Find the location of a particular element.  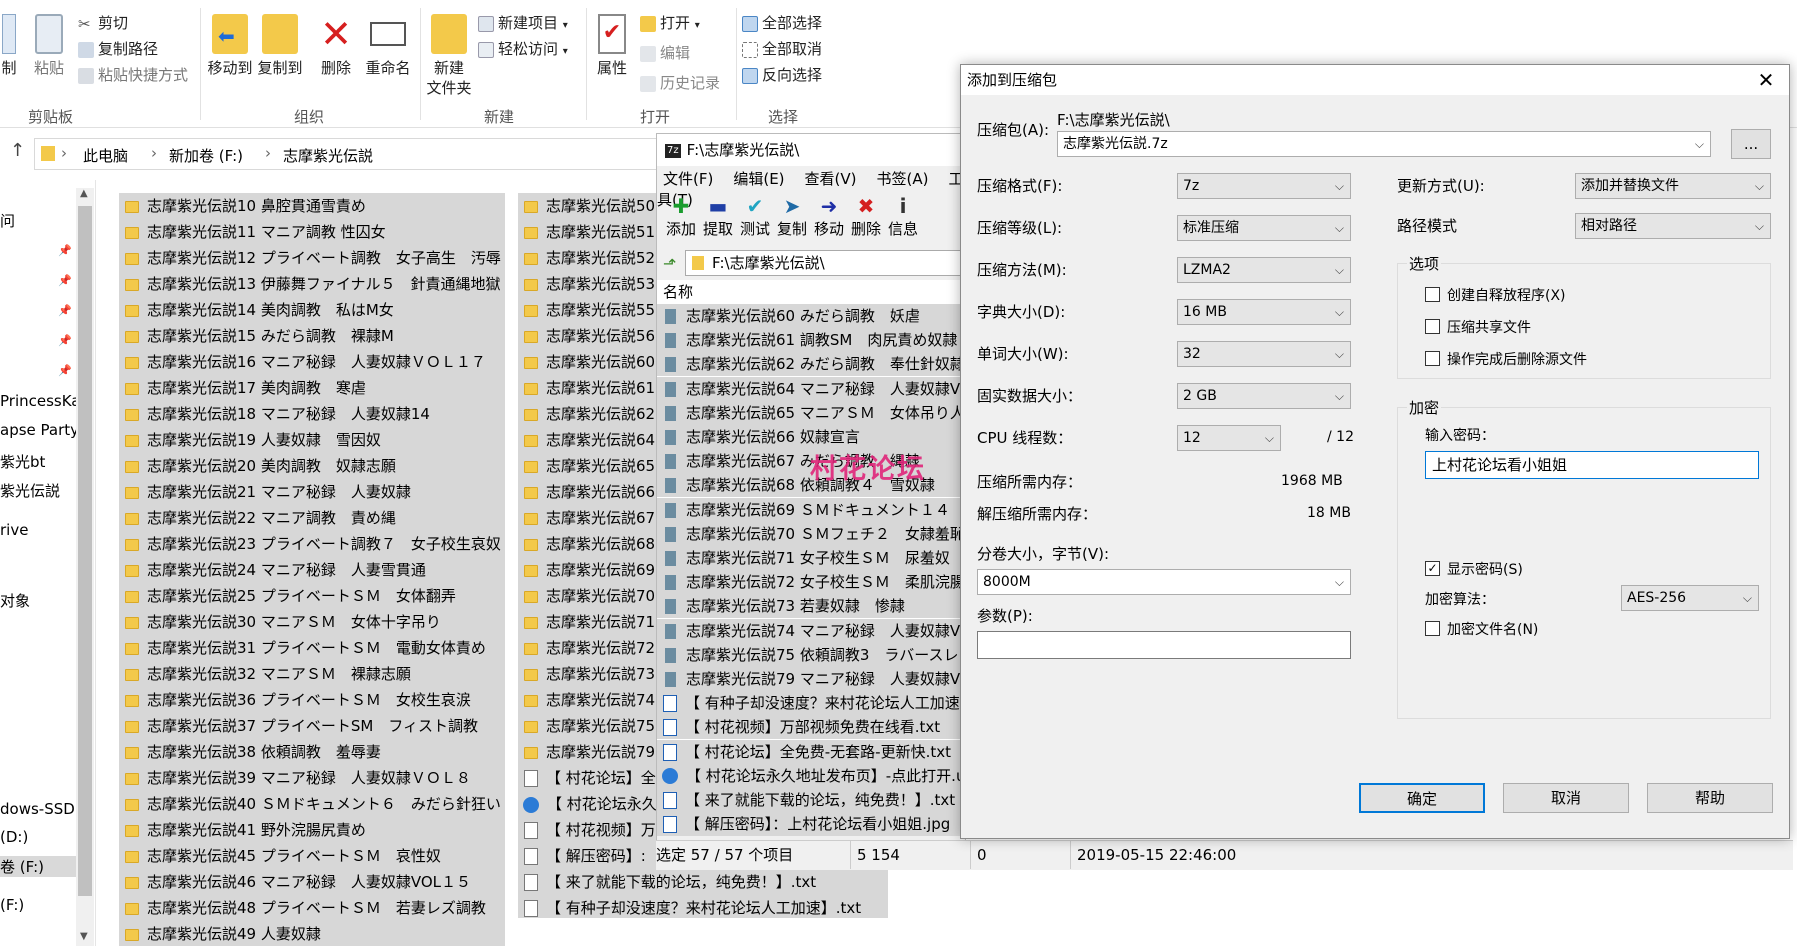

list-item: 志摩紫光伝説40 ＳＭドキュメント６ みだら針狂い is located at coordinates (312, 804).